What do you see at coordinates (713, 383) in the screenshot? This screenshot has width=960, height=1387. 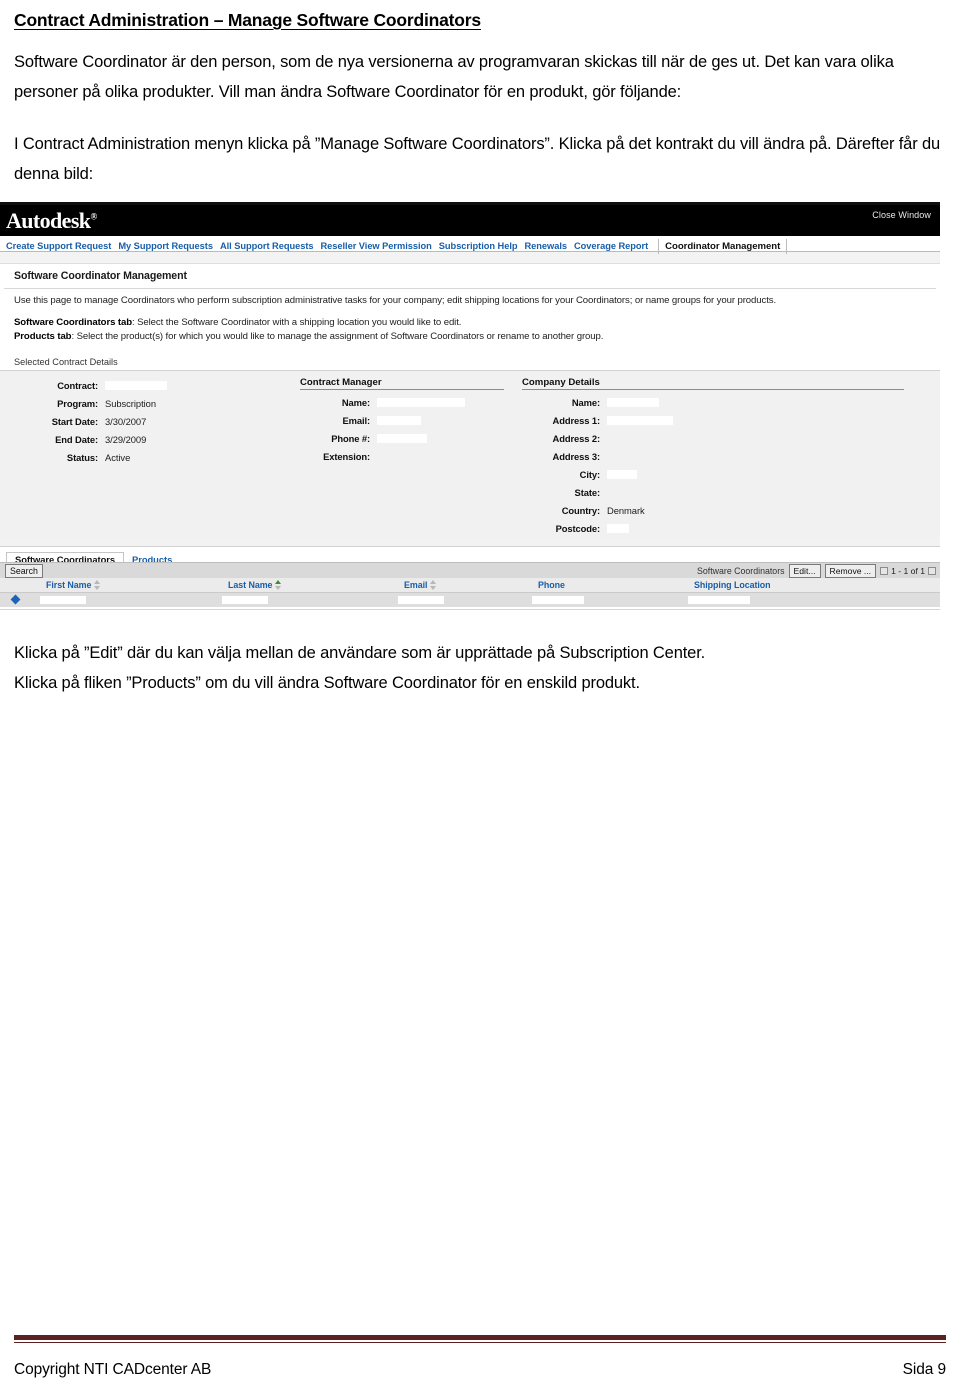 I see `company-details-heading: Company Details` at bounding box center [713, 383].